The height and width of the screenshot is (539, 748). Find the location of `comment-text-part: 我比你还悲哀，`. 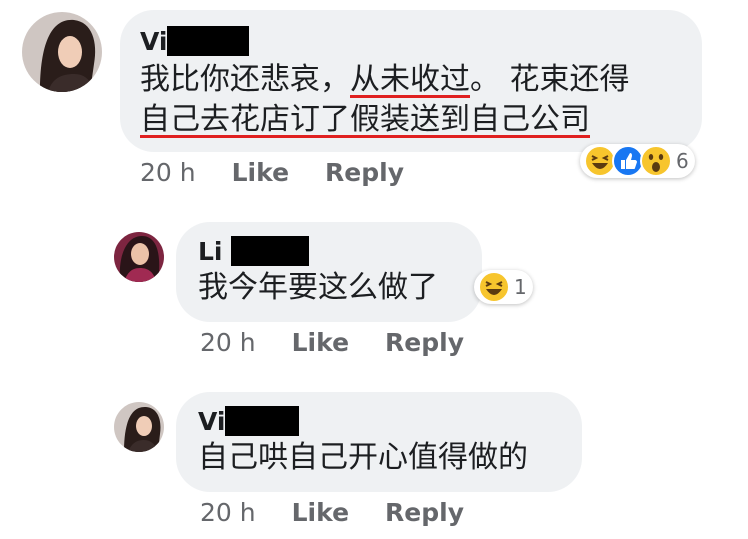

comment-text-part: 我比你还悲哀， is located at coordinates (245, 79).